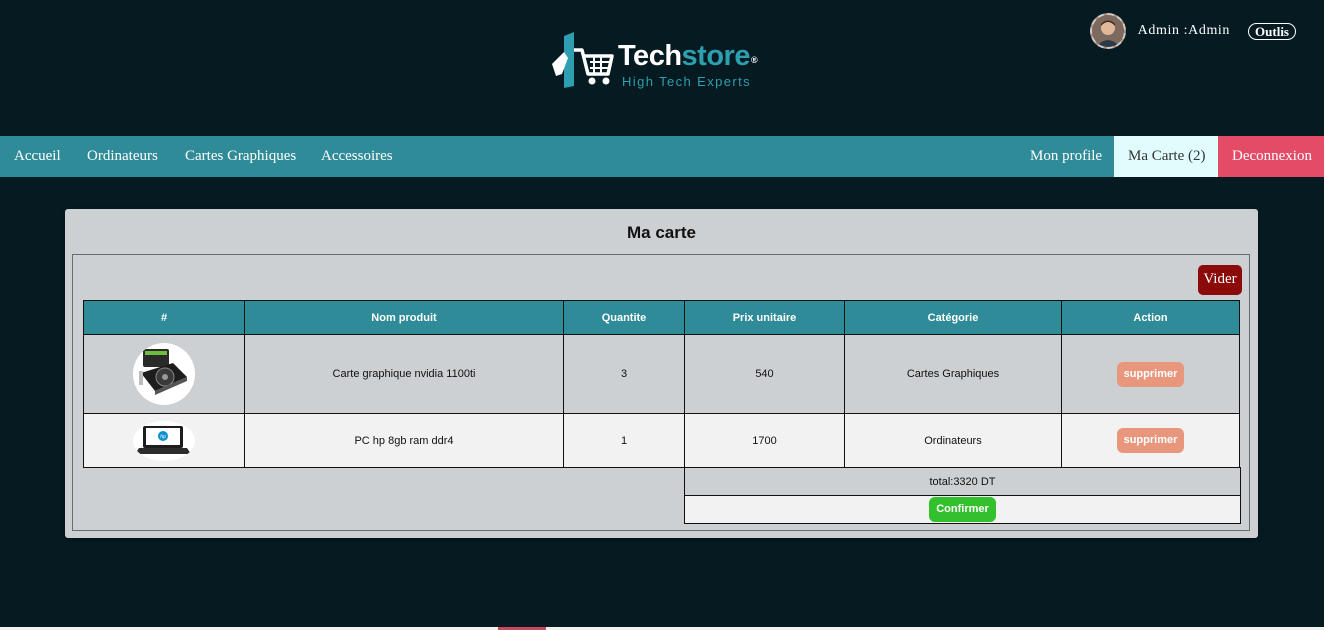  Describe the element at coordinates (1150, 317) in the screenshot. I see `column-header: Action` at that location.